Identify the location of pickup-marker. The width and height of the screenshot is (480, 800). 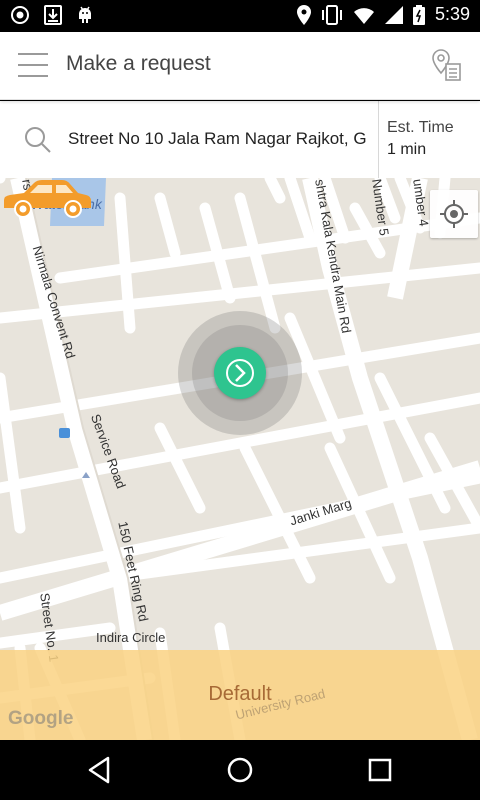
(240, 373).